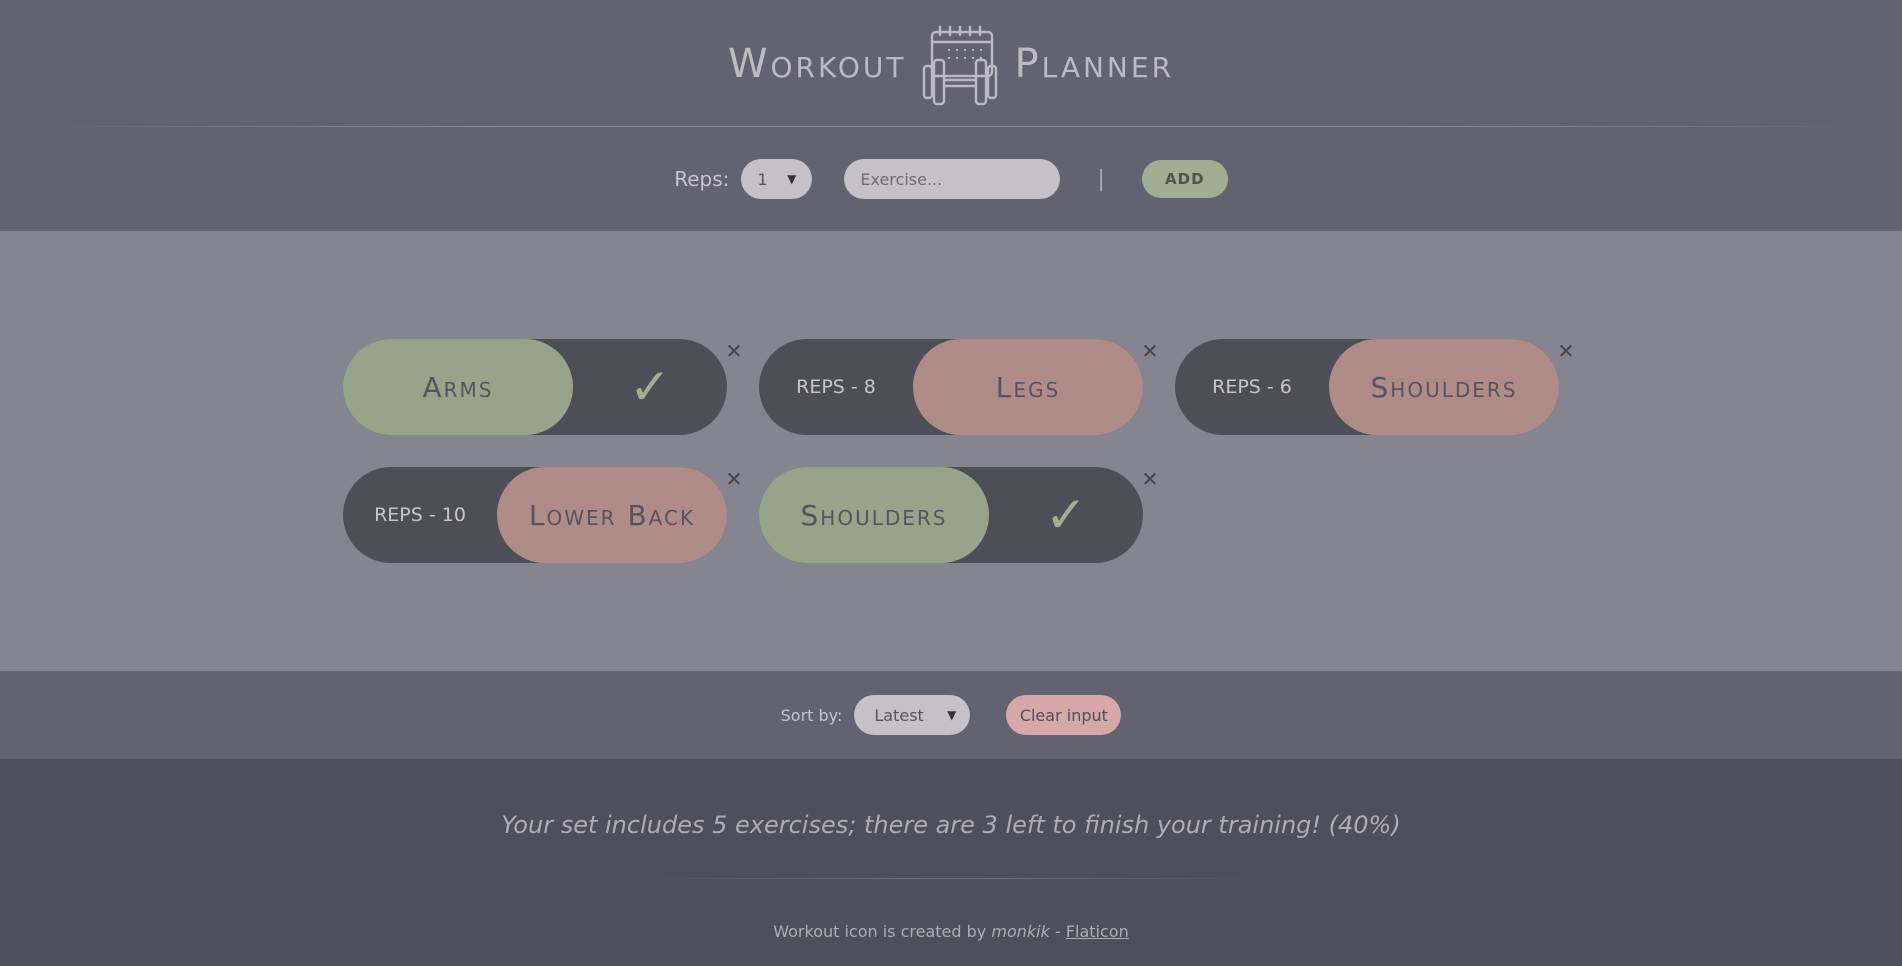 Image resolution: width=1902 pixels, height=966 pixels. What do you see at coordinates (1064, 715) in the screenshot?
I see `clear-input-button: Clear input` at bounding box center [1064, 715].